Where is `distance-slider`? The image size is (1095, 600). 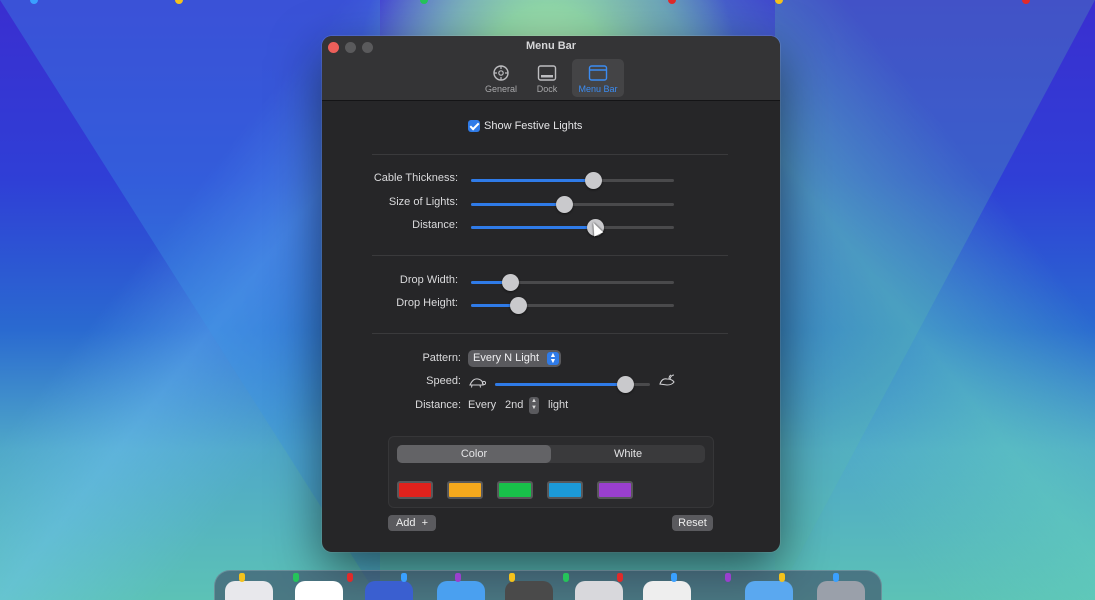
distance-slider is located at coordinates (572, 227).